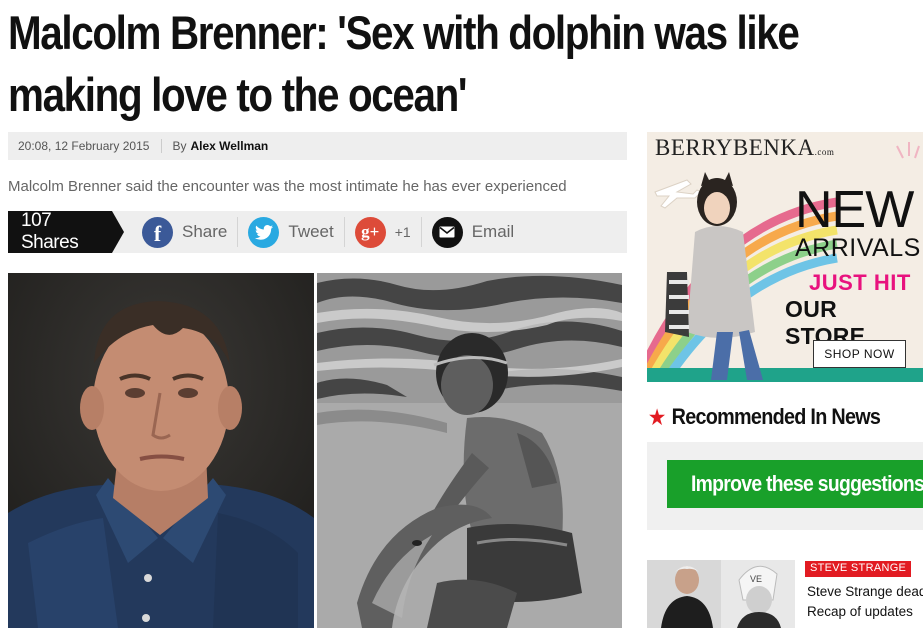 The height and width of the screenshot is (628, 923). Describe the element at coordinates (865, 602) in the screenshot. I see `story-headline-link: Steve Strange dead Recap of updates` at that location.